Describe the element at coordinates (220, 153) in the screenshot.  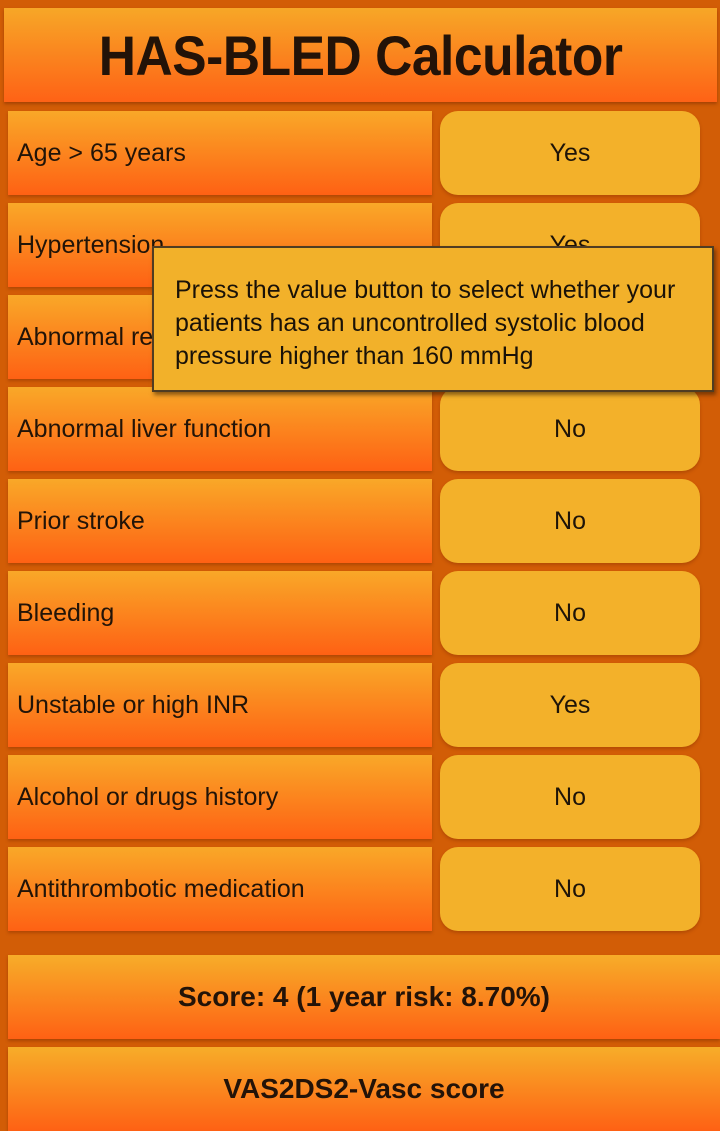
I see `criterion-label-cell: Age > 65 years` at that location.